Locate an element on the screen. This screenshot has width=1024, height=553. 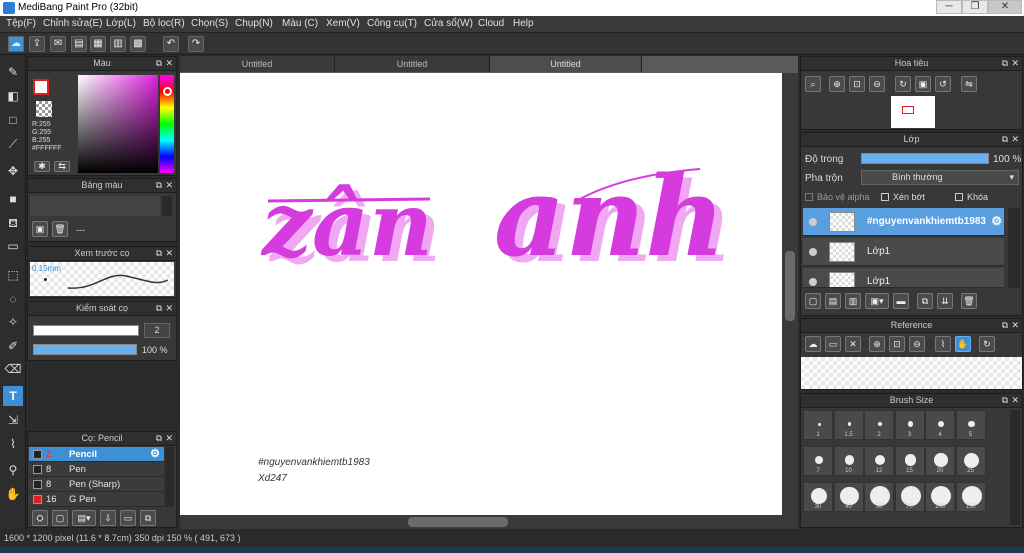
brush-size-cell: 50 is located at coordinates (879, 497).